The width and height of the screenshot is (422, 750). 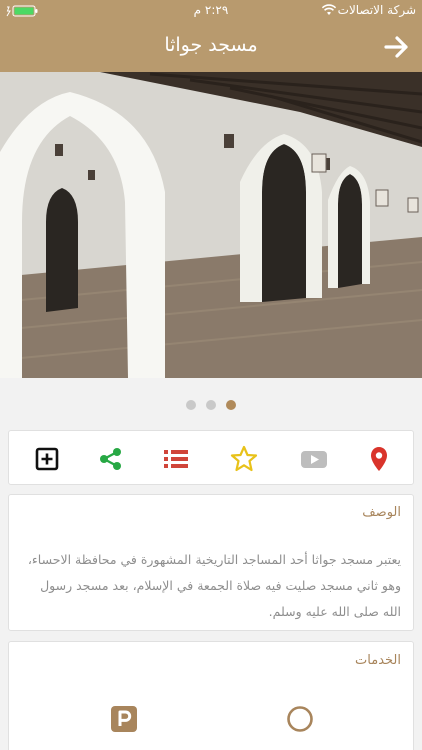 I want to click on page-title: مسجد جواثا, so click(x=211, y=45).